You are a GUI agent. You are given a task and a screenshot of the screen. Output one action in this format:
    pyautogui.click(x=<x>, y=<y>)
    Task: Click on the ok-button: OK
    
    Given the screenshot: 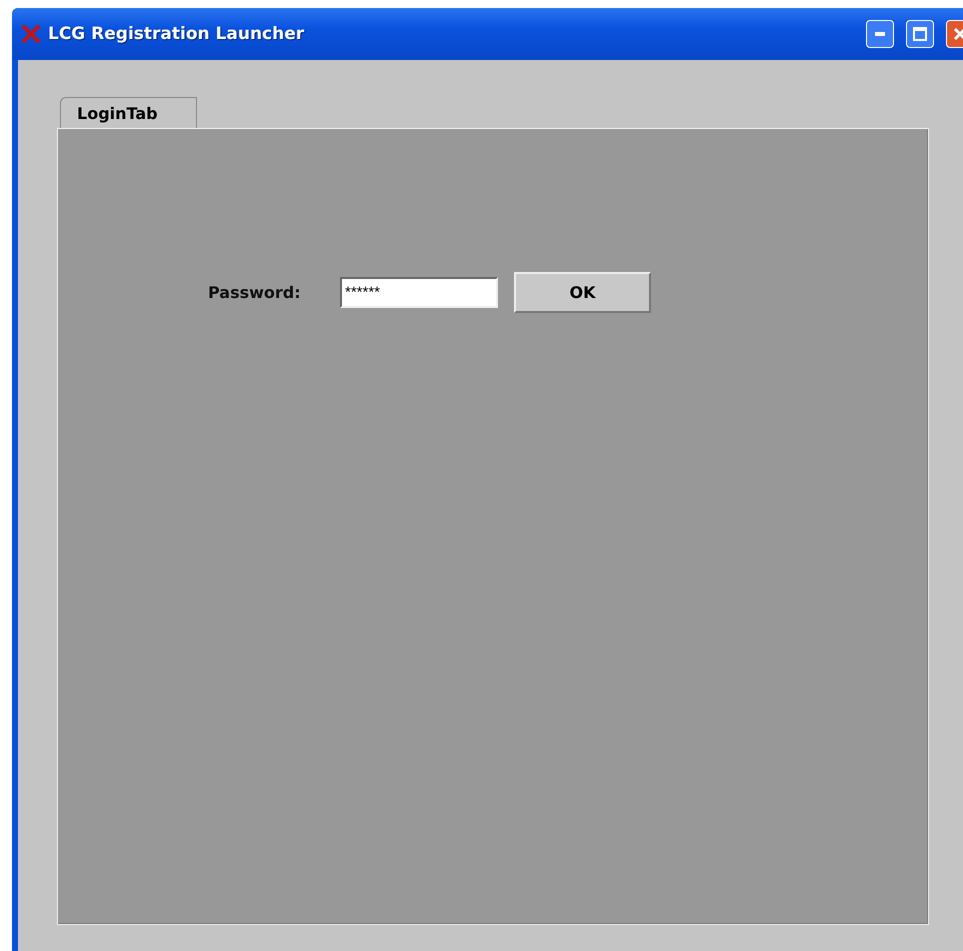 What is the action you would take?
    pyautogui.click(x=582, y=292)
    